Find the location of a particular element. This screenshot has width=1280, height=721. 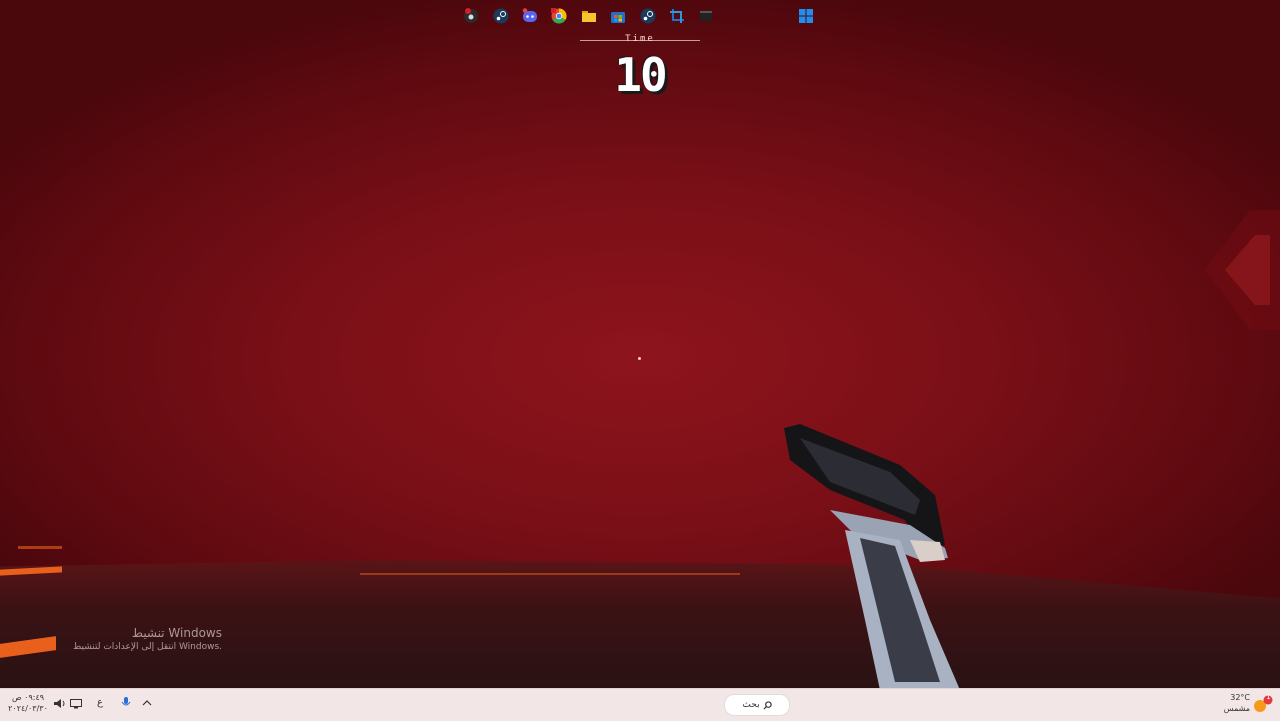

volume-icon is located at coordinates (60, 703).